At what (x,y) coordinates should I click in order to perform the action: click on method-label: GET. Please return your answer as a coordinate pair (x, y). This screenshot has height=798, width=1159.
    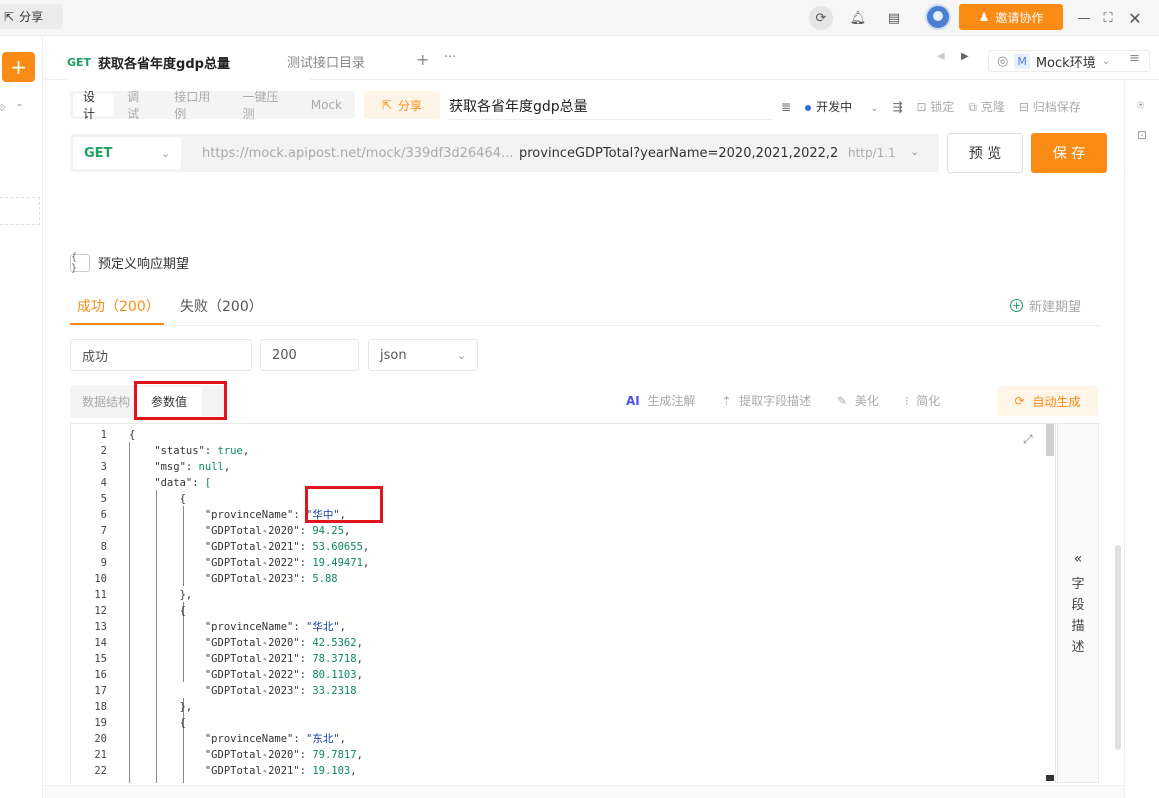
    Looking at the image, I should click on (98, 153).